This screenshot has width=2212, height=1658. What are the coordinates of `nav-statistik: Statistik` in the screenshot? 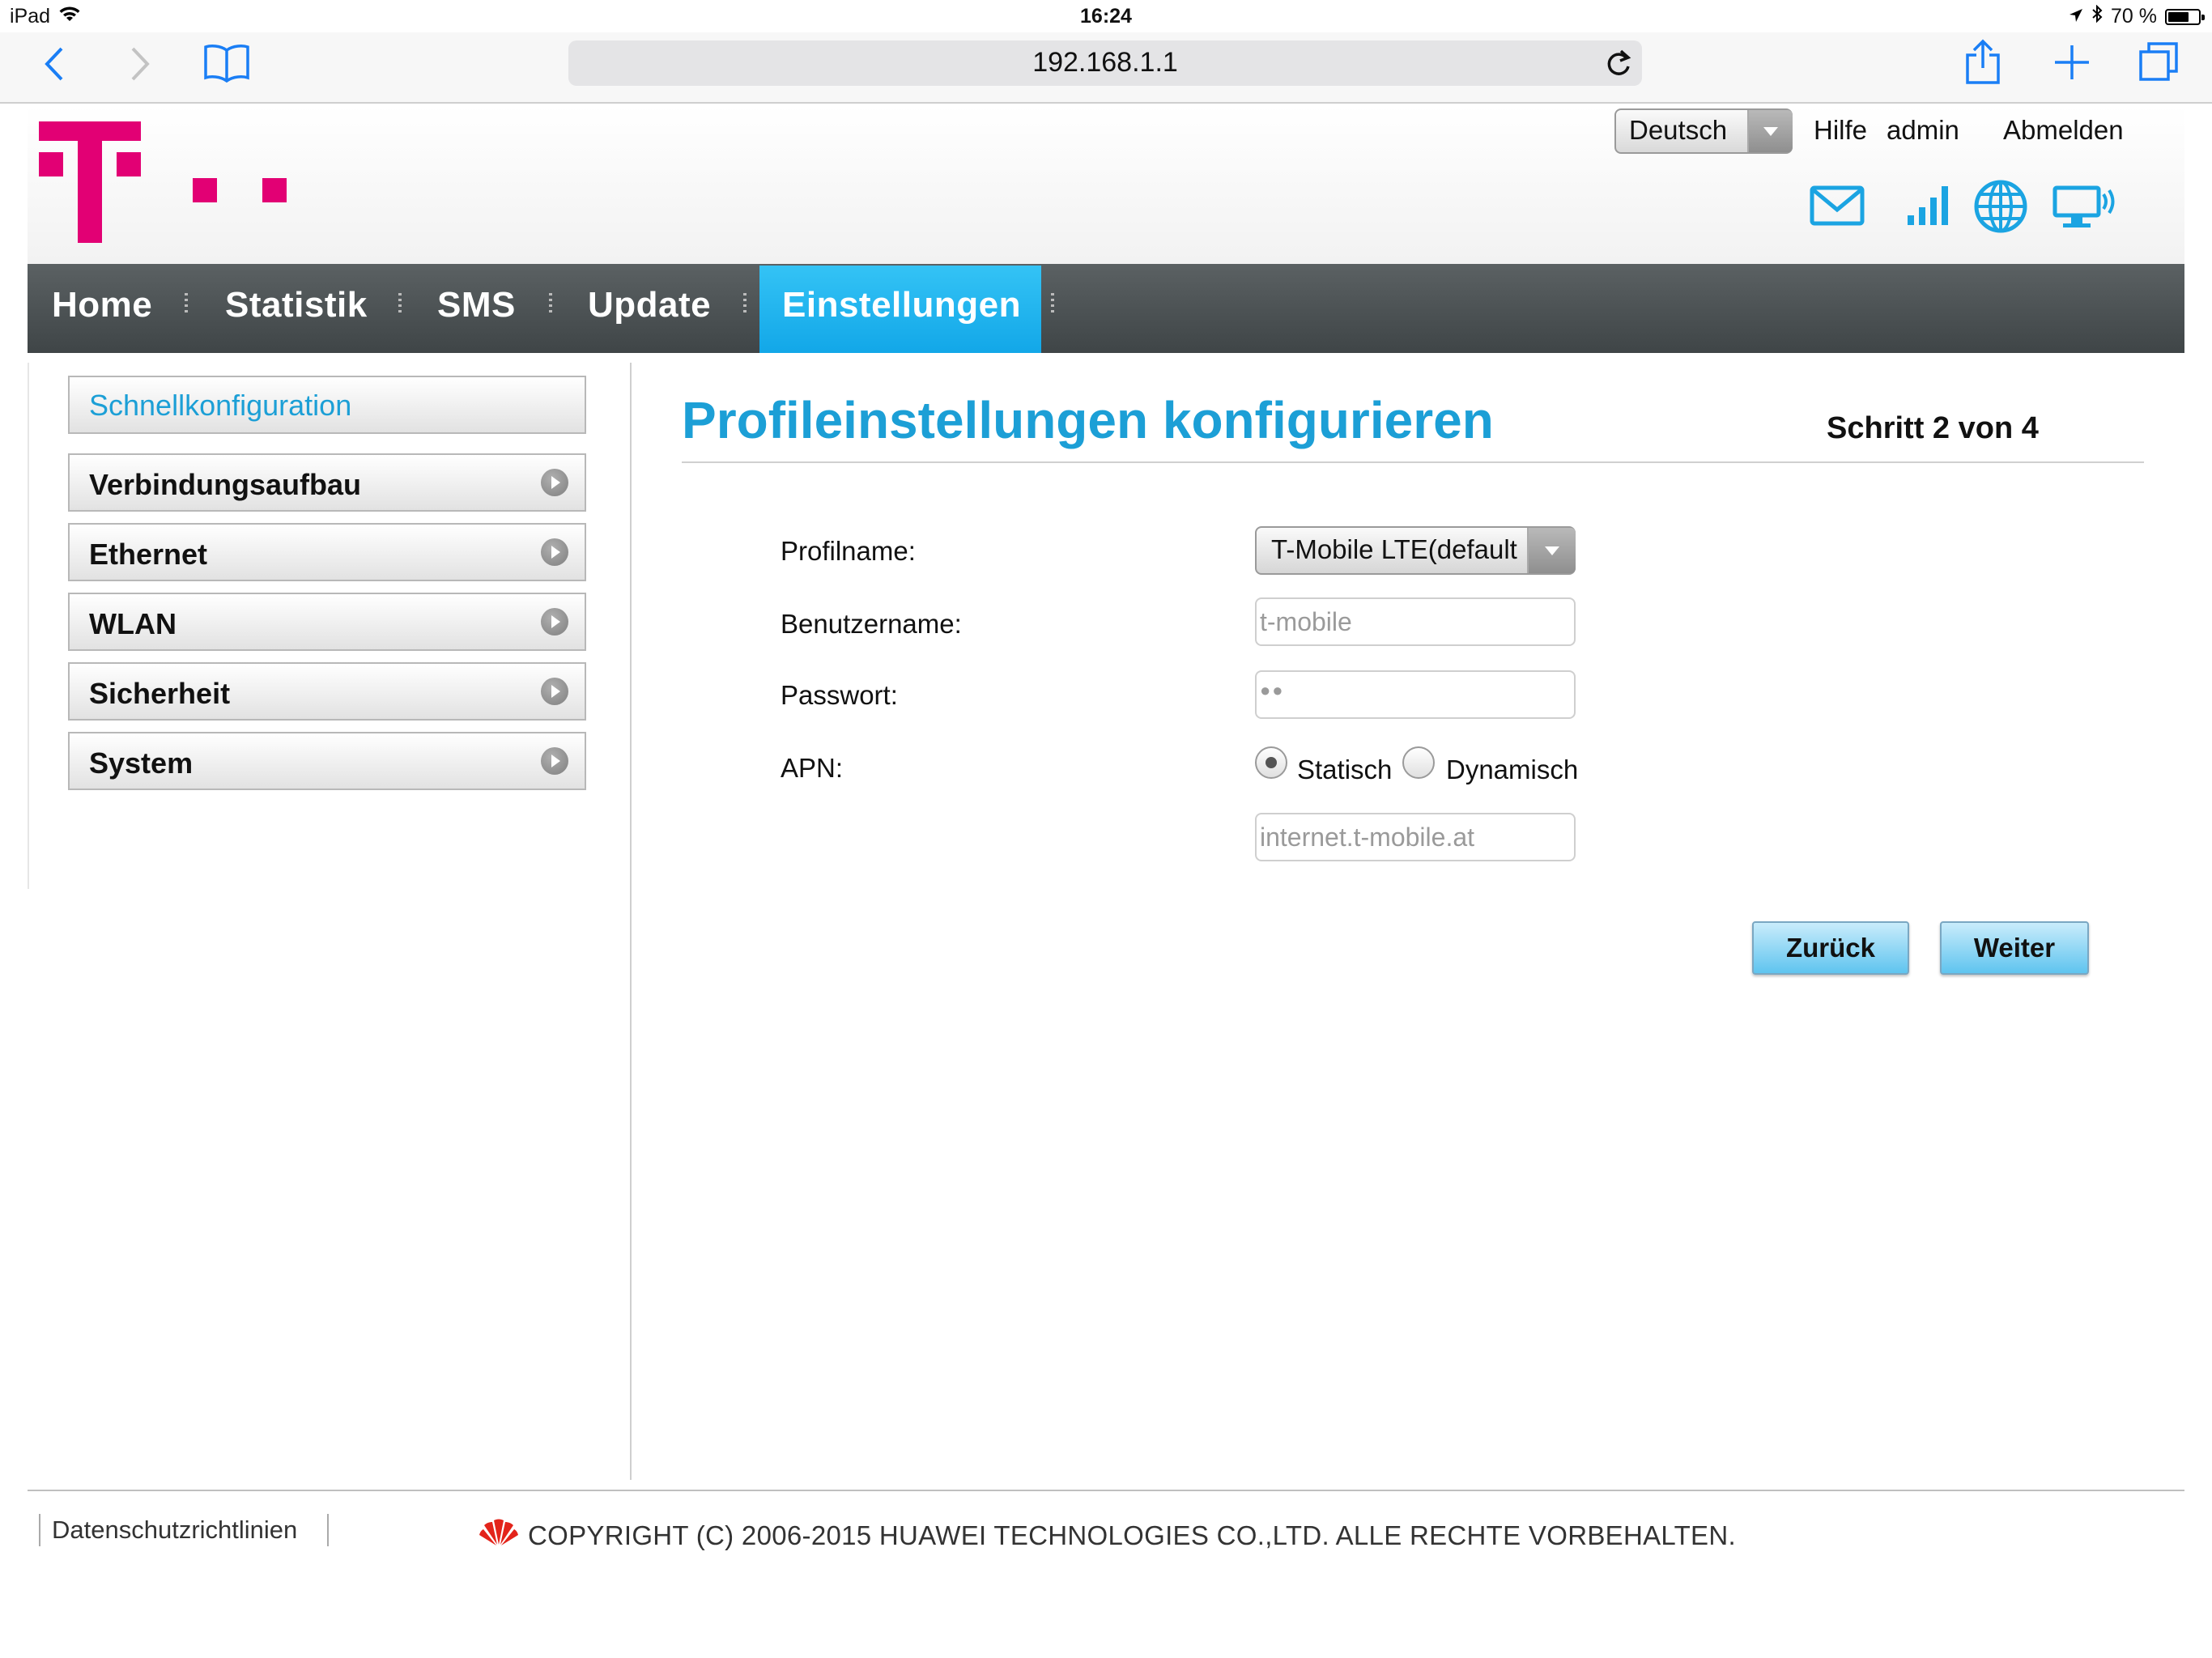 It's located at (297, 305).